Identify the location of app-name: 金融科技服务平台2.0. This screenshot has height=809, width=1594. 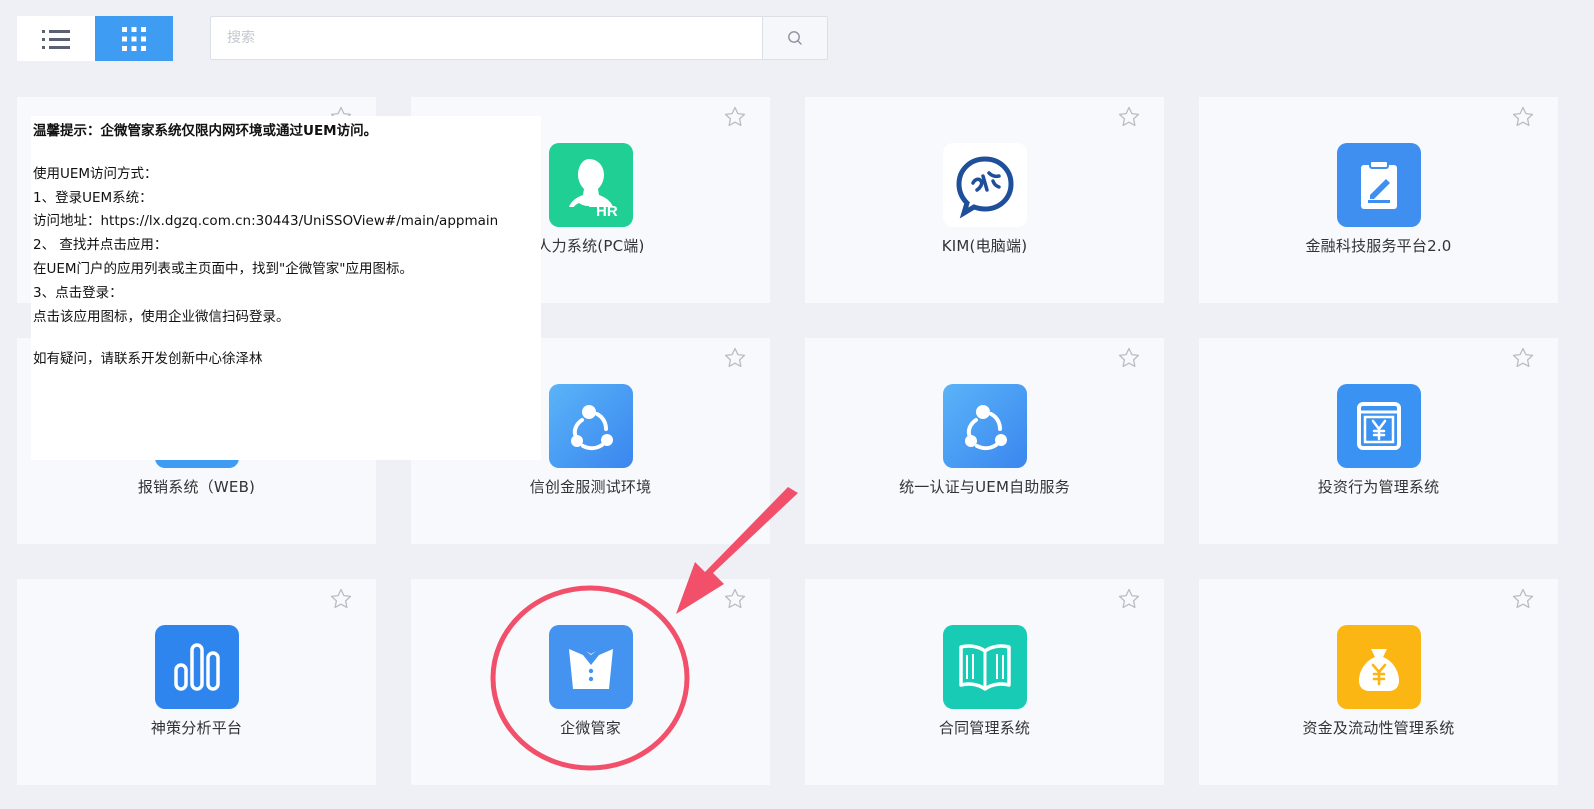
(1378, 246).